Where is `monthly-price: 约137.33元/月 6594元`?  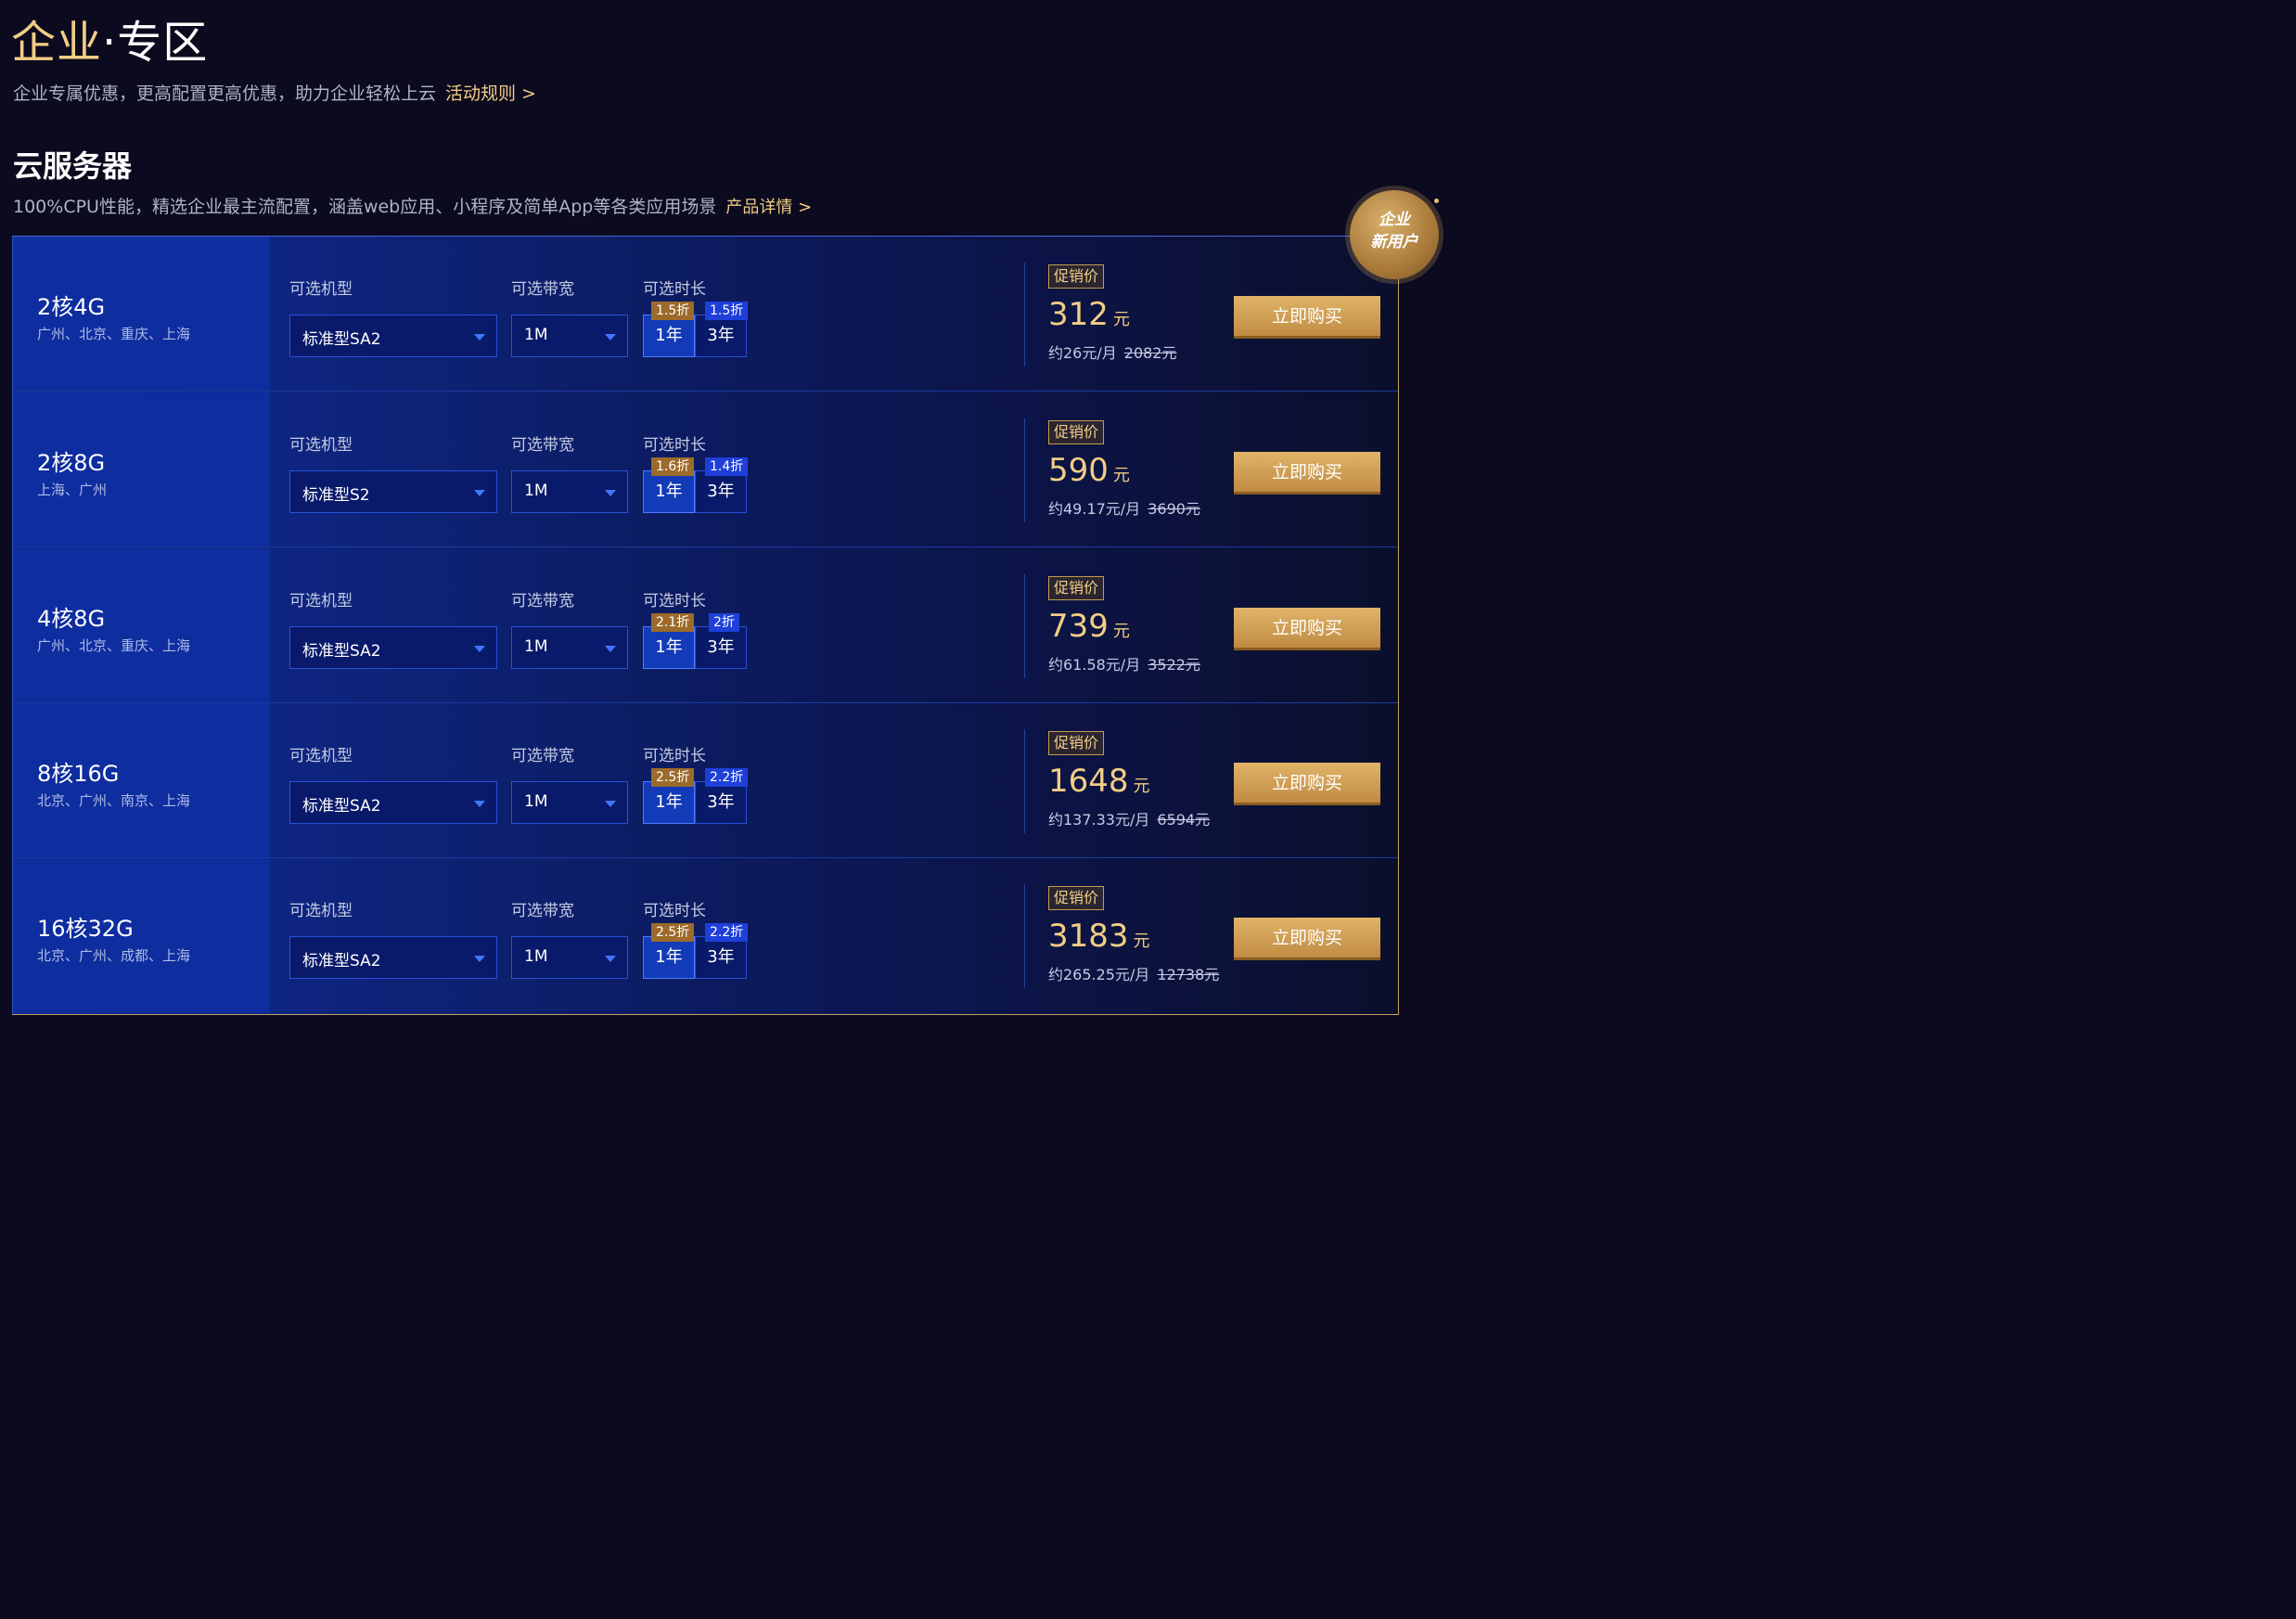 monthly-price: 约137.33元/月 6594元 is located at coordinates (1129, 818).